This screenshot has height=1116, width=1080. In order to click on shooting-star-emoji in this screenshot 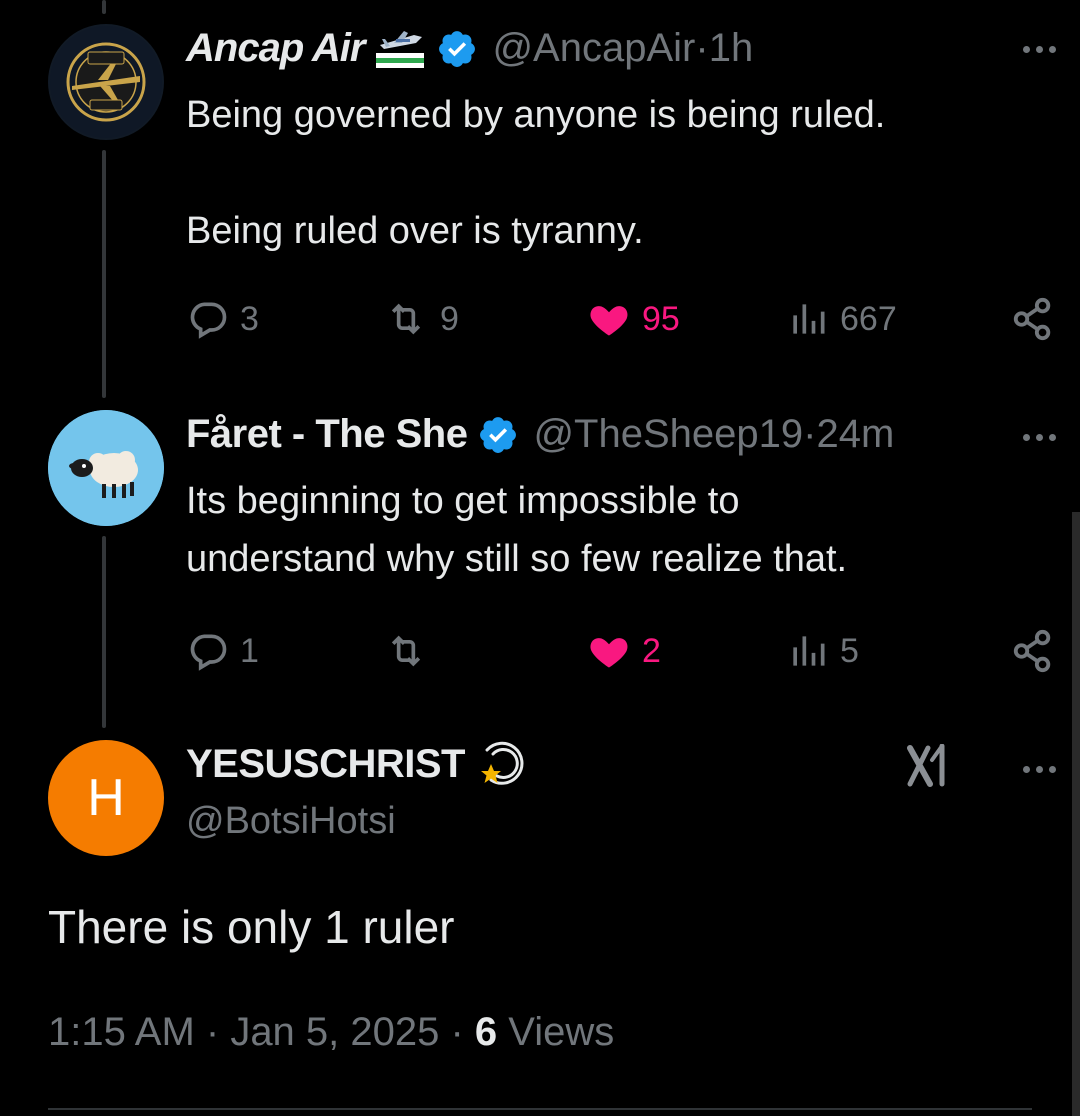, I will do `click(503, 764)`.